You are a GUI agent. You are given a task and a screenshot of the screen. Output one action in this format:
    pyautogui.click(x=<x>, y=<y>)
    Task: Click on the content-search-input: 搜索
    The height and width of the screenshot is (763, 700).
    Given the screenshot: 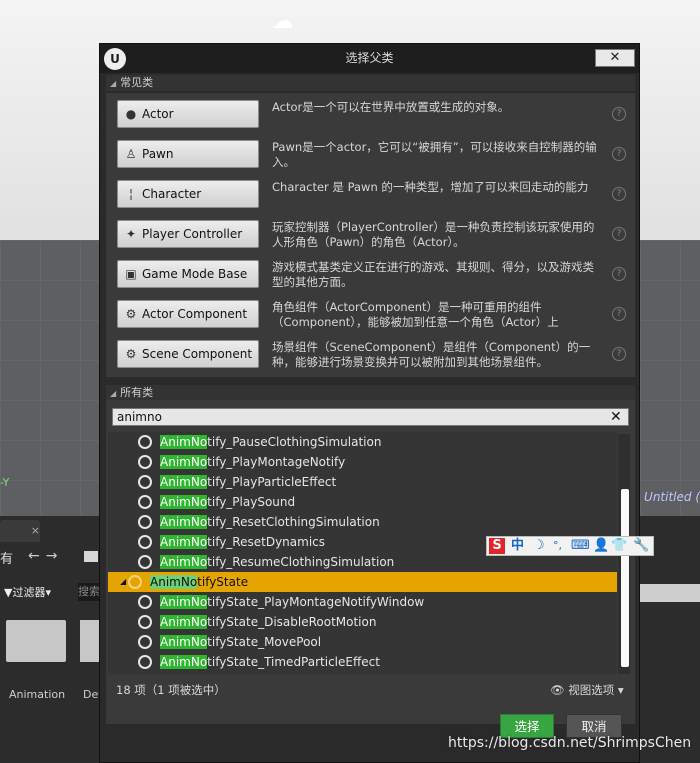 What is the action you would take?
    pyautogui.click(x=89, y=592)
    